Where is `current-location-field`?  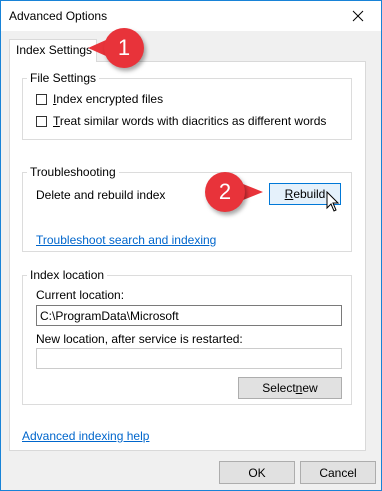 current-location-field is located at coordinates (189, 315).